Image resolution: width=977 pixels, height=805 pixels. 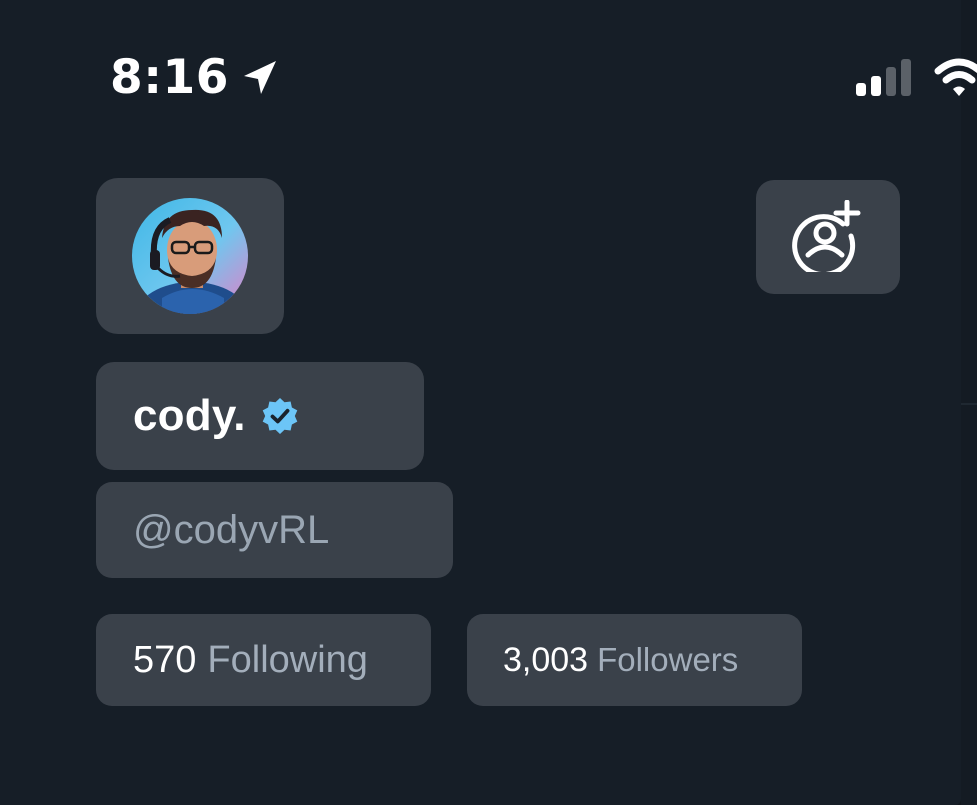 I want to click on add-person-icon, so click(x=826, y=236).